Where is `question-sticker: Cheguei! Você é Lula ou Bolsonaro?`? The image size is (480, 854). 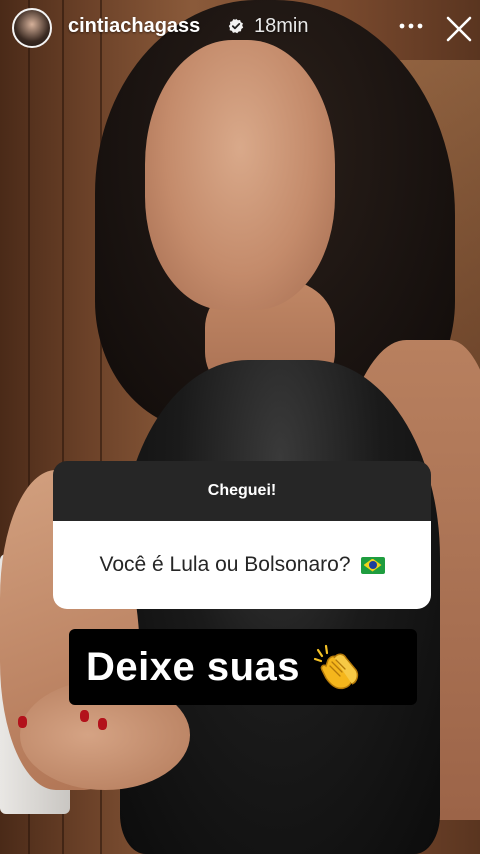 question-sticker: Cheguei! Você é Lula ou Bolsonaro? is located at coordinates (242, 535).